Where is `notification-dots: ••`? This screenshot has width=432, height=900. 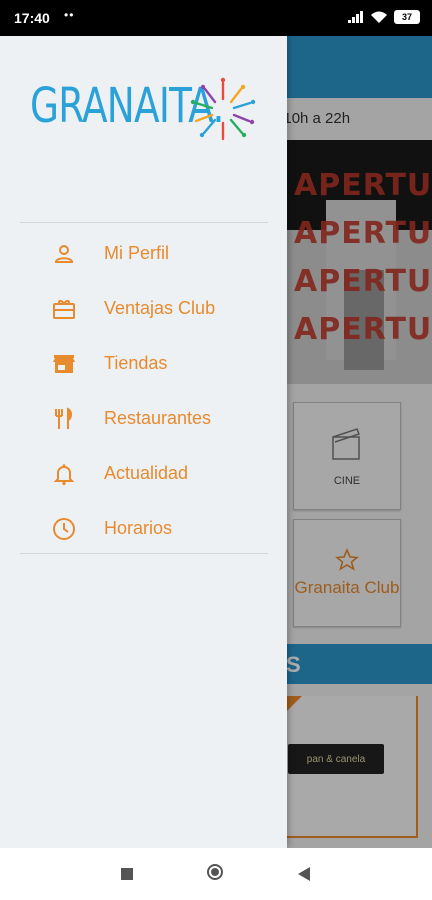 notification-dots: •• is located at coordinates (69, 15).